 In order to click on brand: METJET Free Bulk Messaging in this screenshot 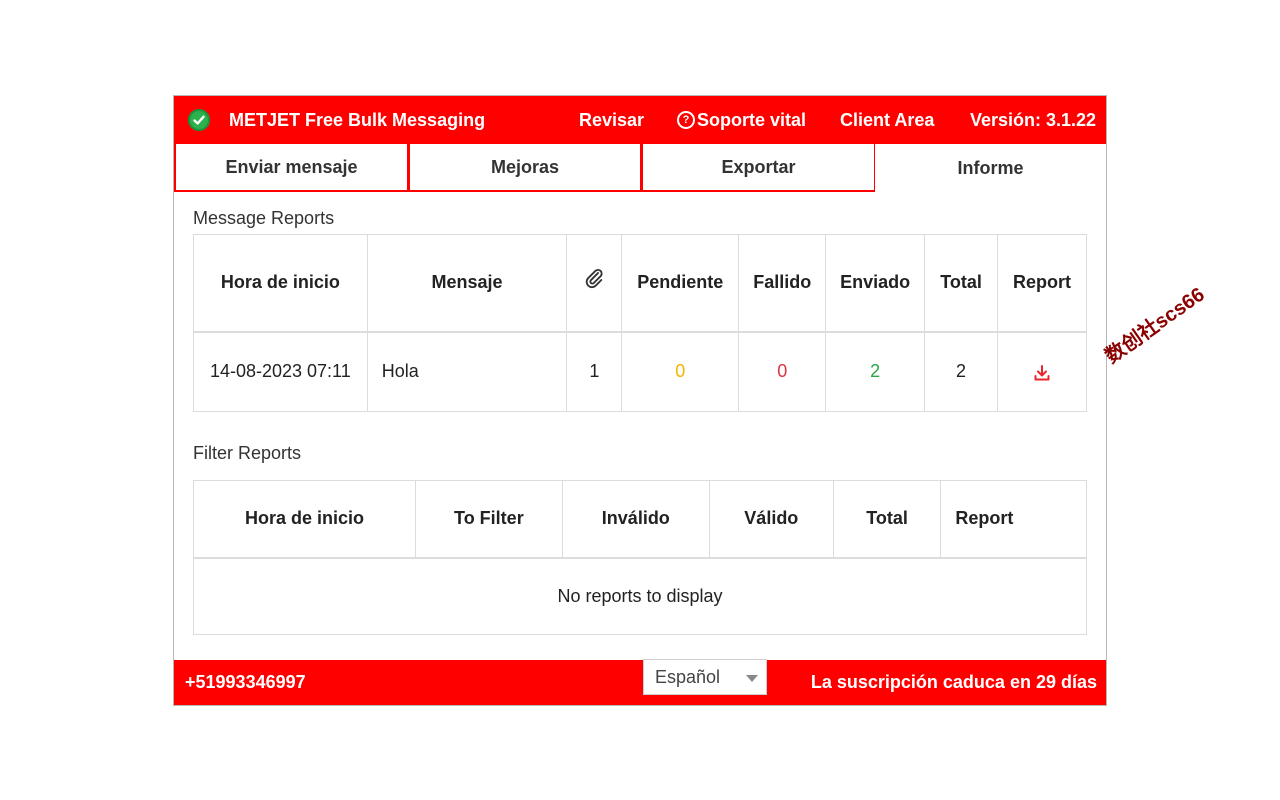, I will do `click(336, 120)`.